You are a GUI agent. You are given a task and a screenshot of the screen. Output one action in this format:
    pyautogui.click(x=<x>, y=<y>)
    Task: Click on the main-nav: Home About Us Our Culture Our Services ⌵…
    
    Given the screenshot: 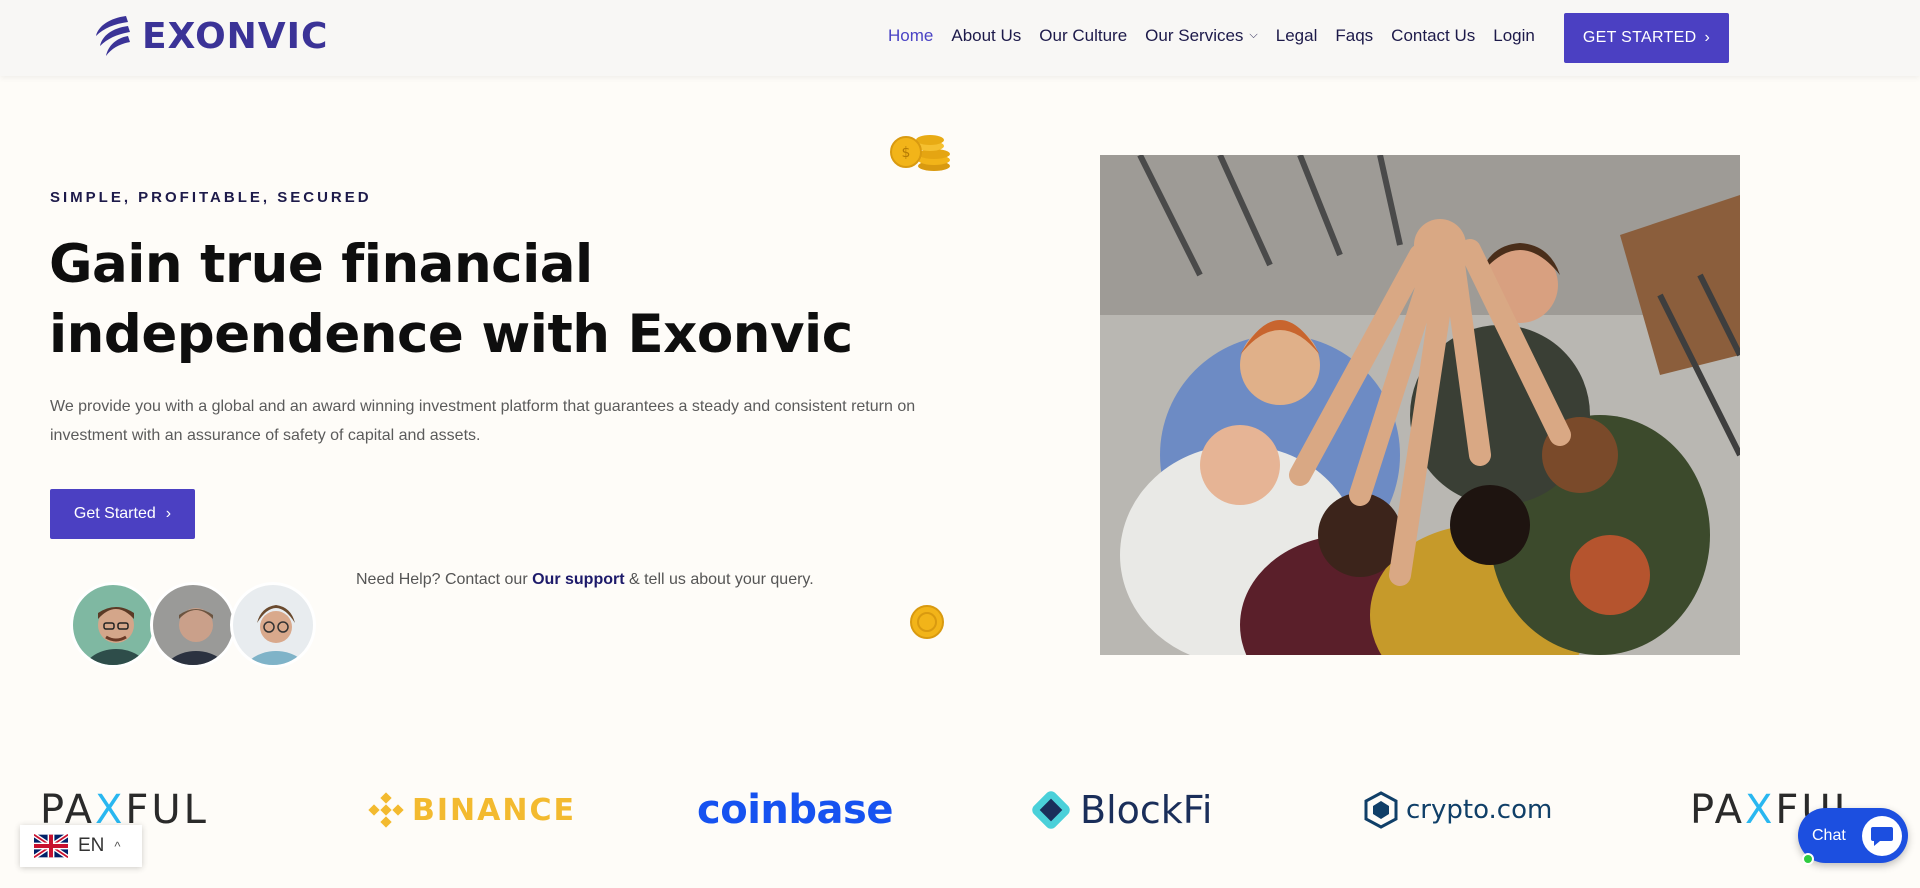 What is the action you would take?
    pyautogui.click(x=1211, y=36)
    